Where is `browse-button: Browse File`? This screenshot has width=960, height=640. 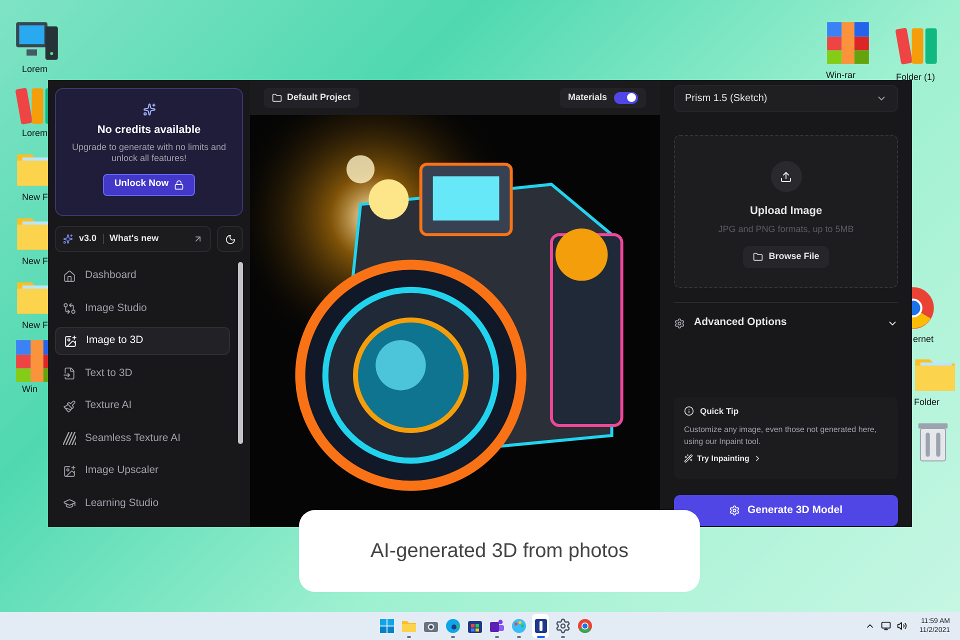 browse-button: Browse File is located at coordinates (786, 257).